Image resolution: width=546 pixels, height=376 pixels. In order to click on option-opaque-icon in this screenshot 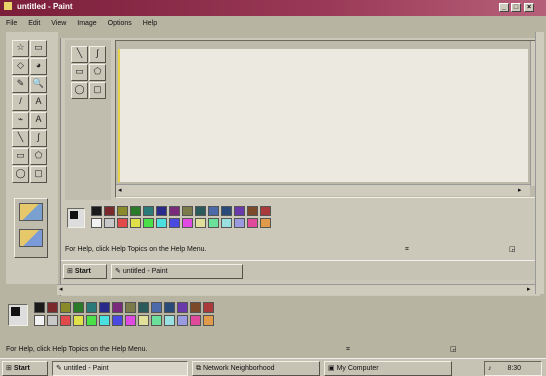, I will do `click(31, 238)`.